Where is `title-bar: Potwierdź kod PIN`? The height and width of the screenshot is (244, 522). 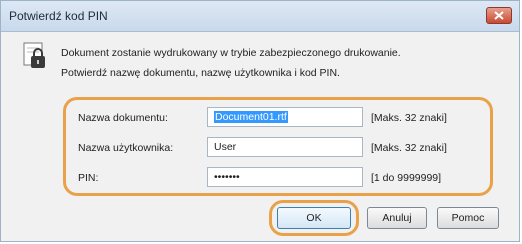 title-bar: Potwierdź kod PIN is located at coordinates (260, 16).